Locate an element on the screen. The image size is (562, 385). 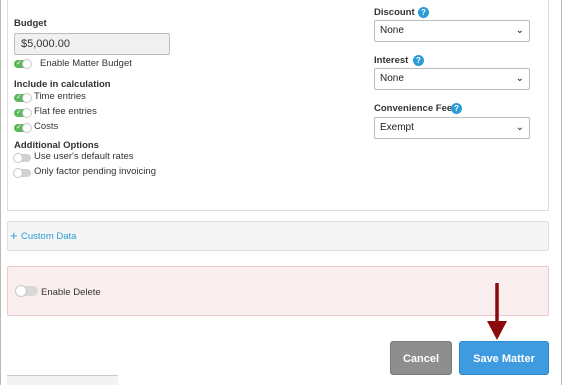
discount-value: None is located at coordinates (392, 30).